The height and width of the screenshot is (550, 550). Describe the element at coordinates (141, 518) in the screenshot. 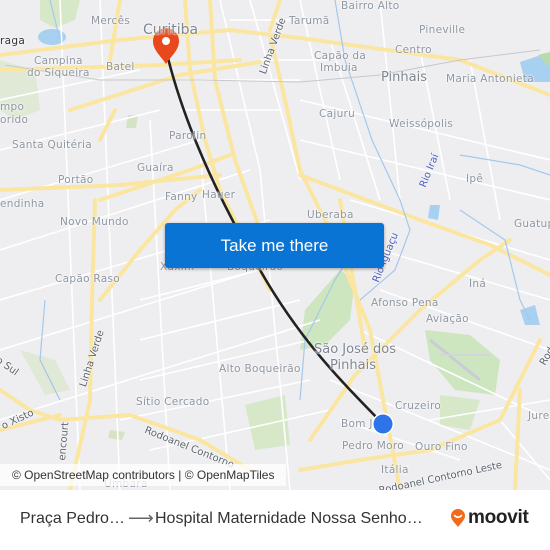

I see `arrow-right-icon: ⟶` at that location.